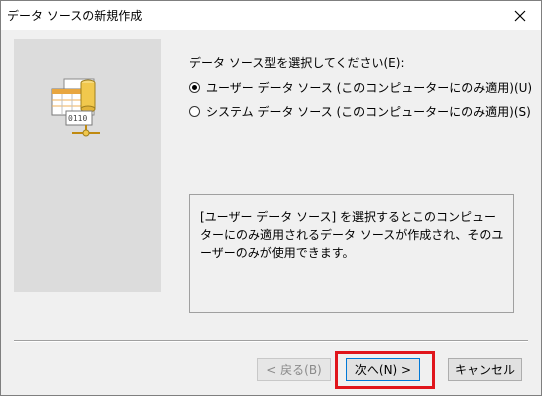 This screenshot has height=396, width=542. What do you see at coordinates (75, 16) in the screenshot?
I see `window-title: データ ソースの新規作成` at bounding box center [75, 16].